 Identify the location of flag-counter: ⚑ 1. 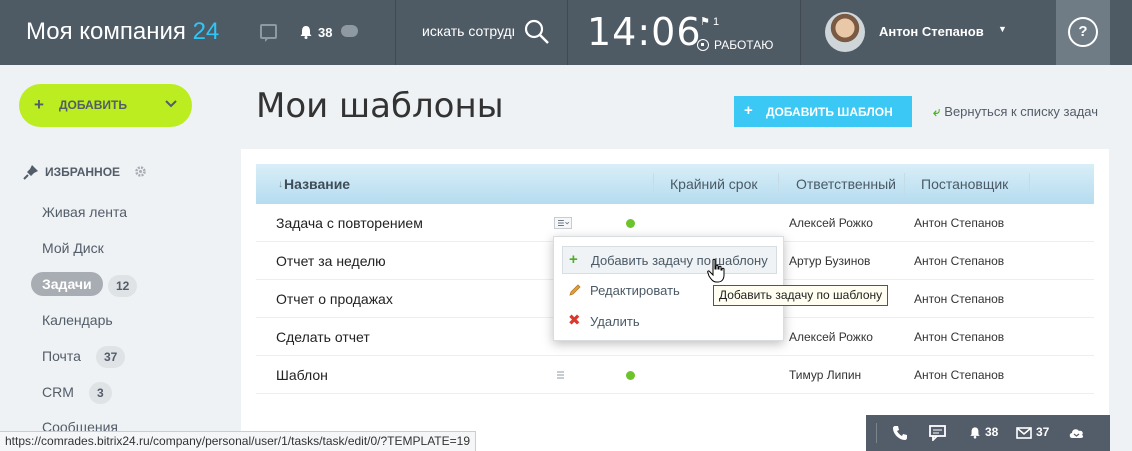
(709, 21).